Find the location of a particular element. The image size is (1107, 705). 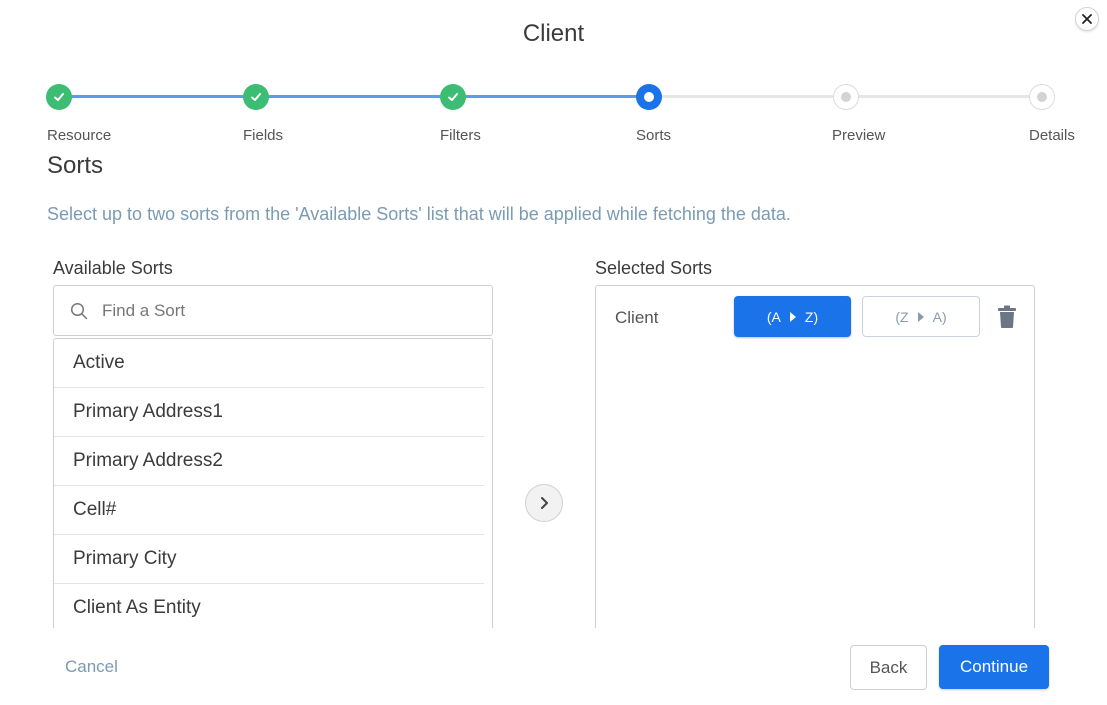

list-item: Cell# is located at coordinates (269, 510).